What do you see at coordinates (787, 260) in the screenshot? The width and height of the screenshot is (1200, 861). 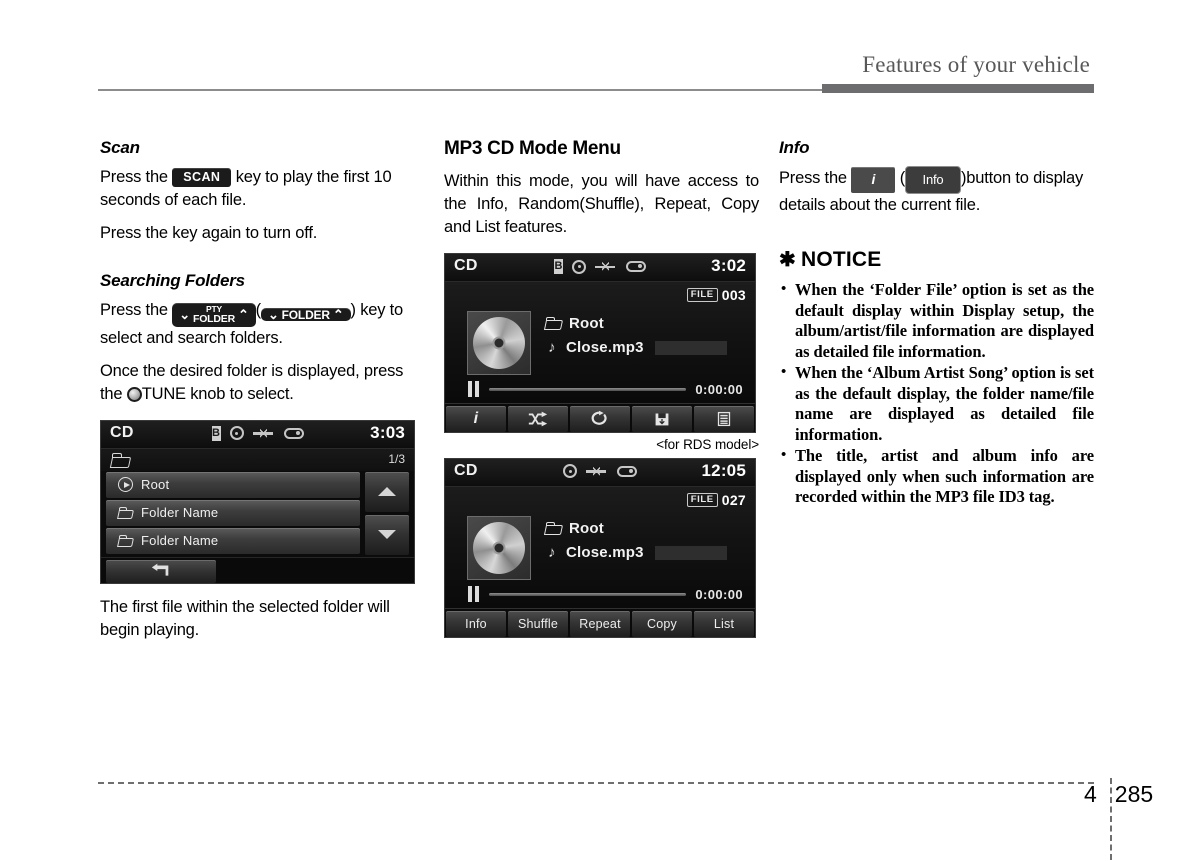 I see `asterisk-icon: ✱` at bounding box center [787, 260].